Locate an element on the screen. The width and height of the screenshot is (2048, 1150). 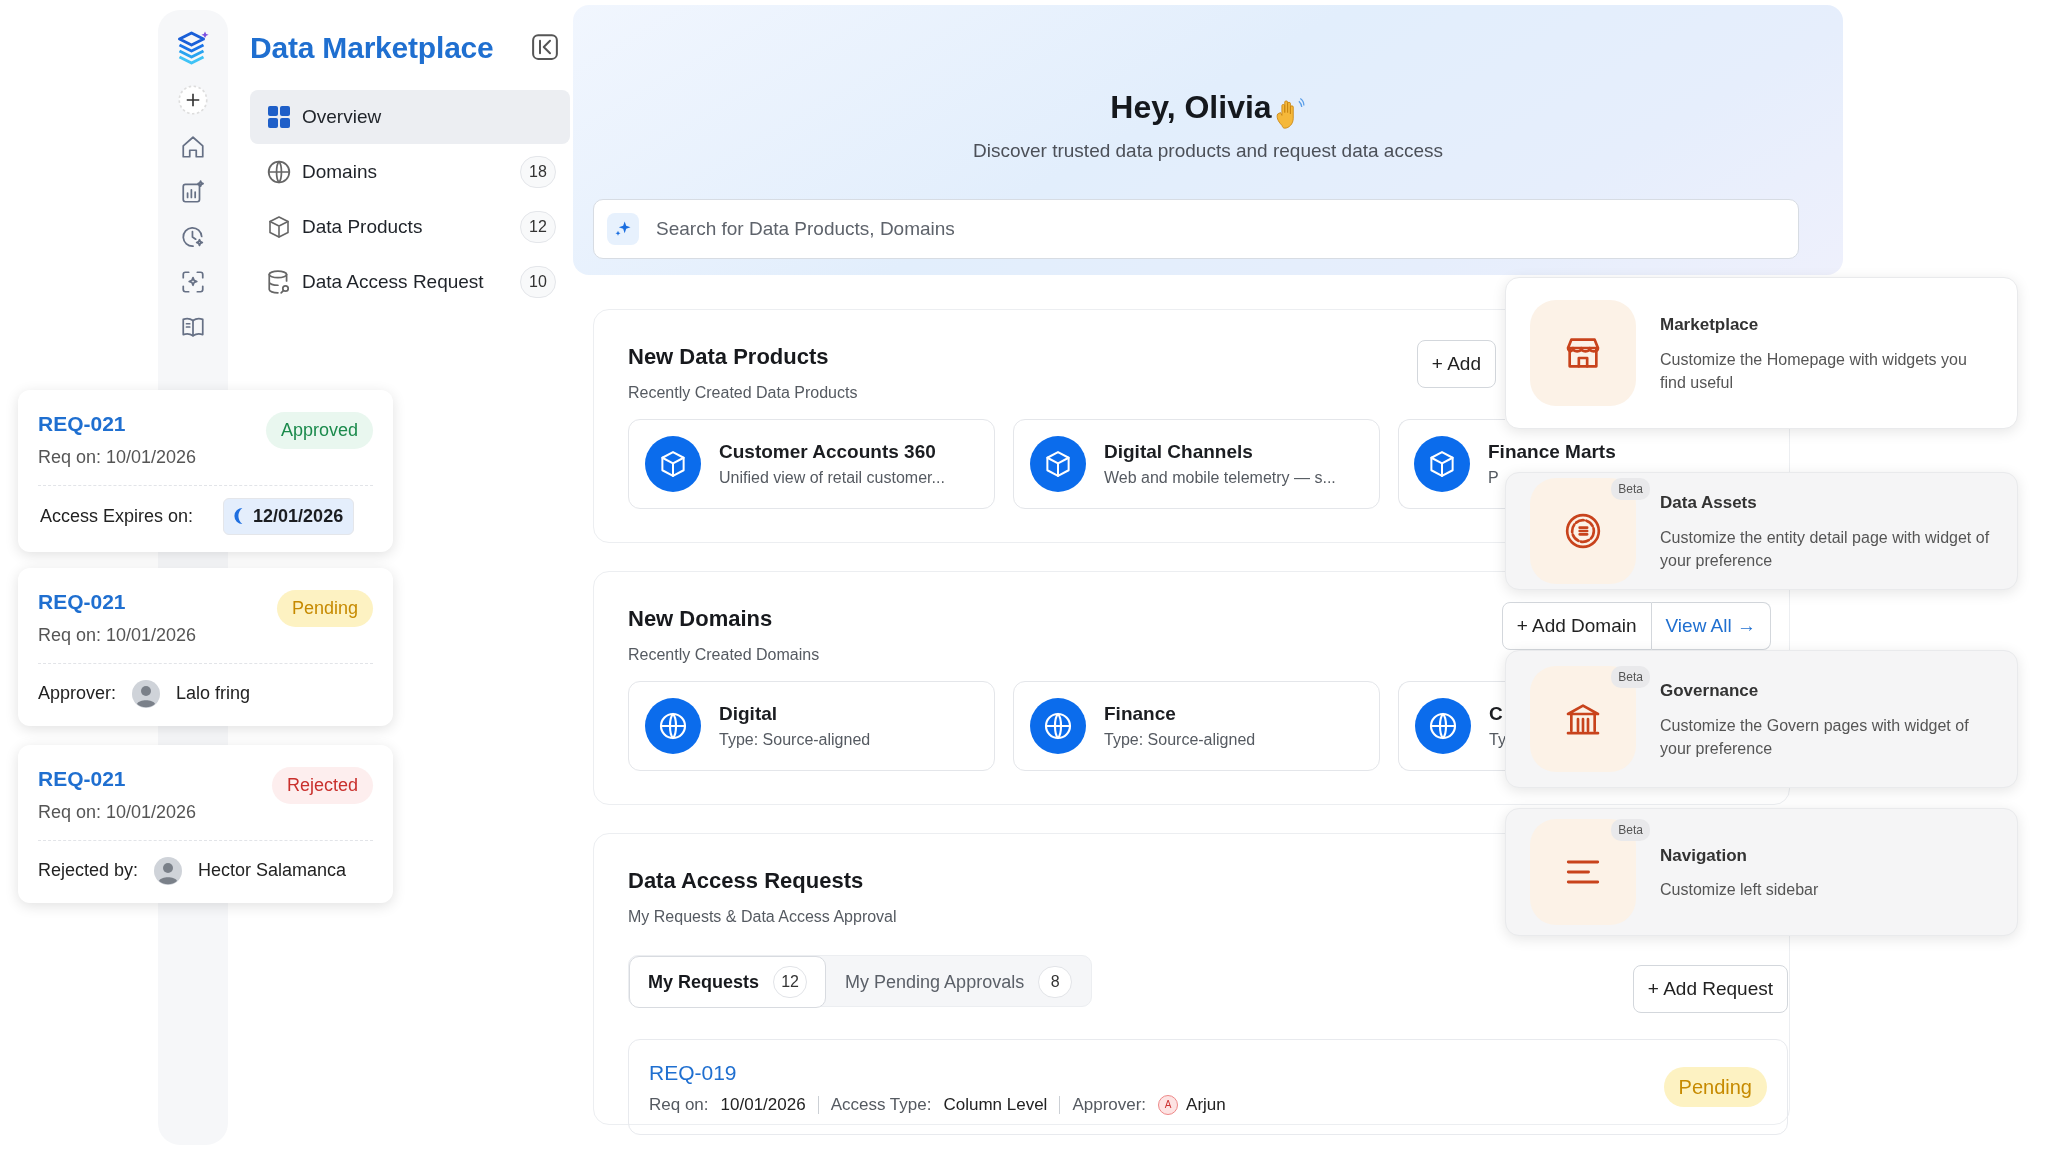
avatar-initial: A is located at coordinates (1168, 1104).